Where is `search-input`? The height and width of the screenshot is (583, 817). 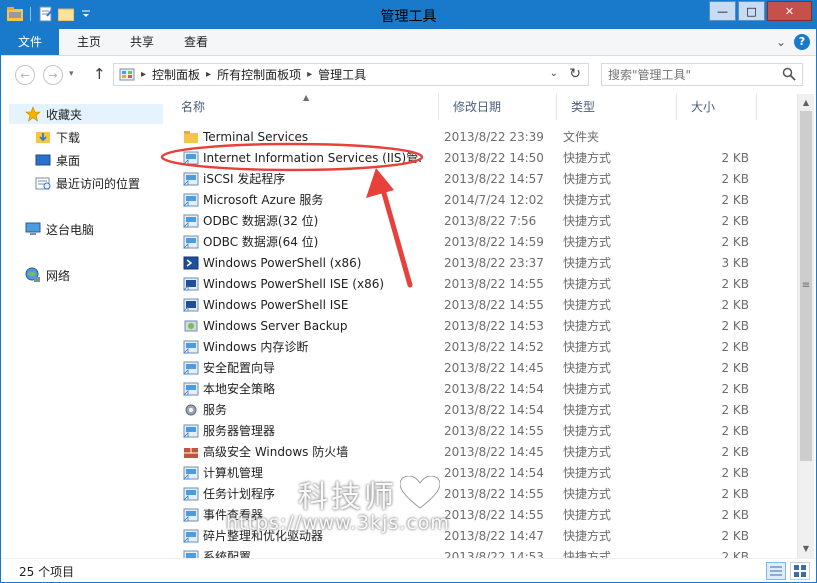 search-input is located at coordinates (687, 74).